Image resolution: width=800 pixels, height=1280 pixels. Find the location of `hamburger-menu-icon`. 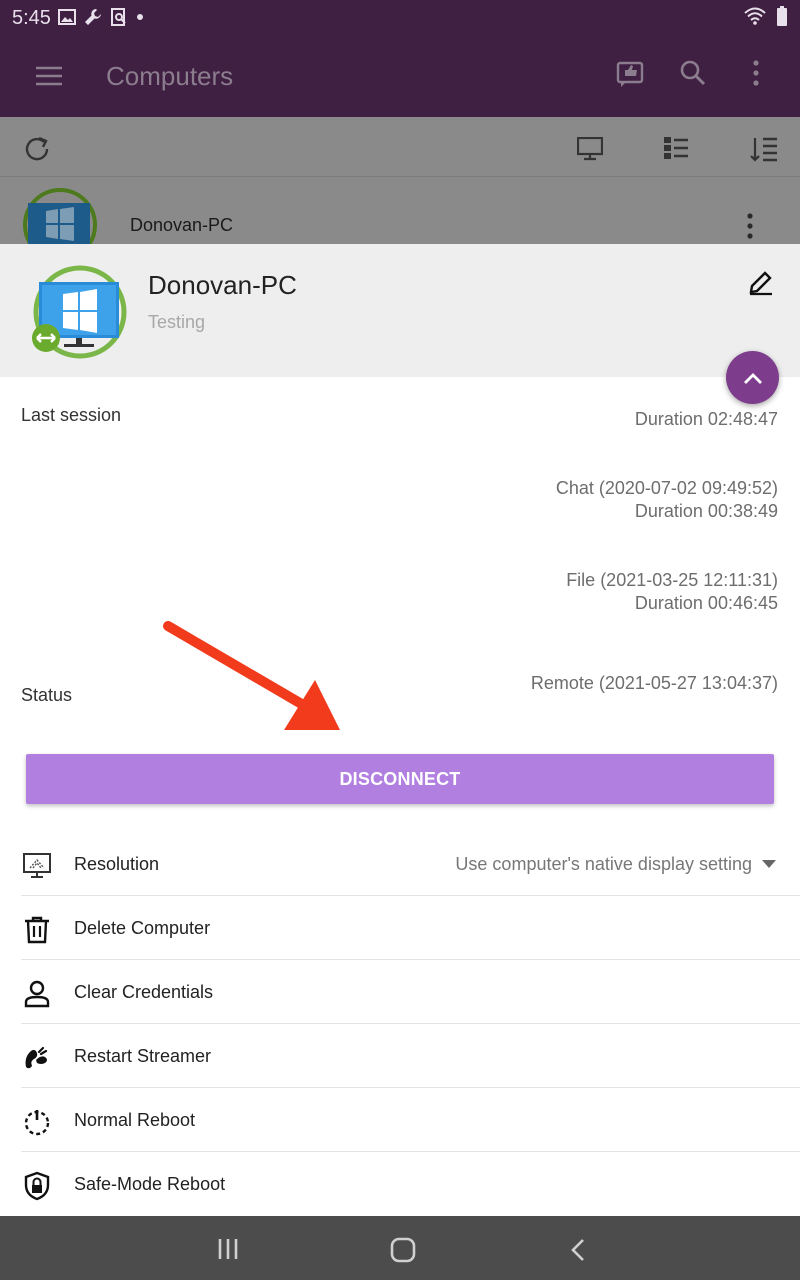

hamburger-menu-icon is located at coordinates (49, 76).